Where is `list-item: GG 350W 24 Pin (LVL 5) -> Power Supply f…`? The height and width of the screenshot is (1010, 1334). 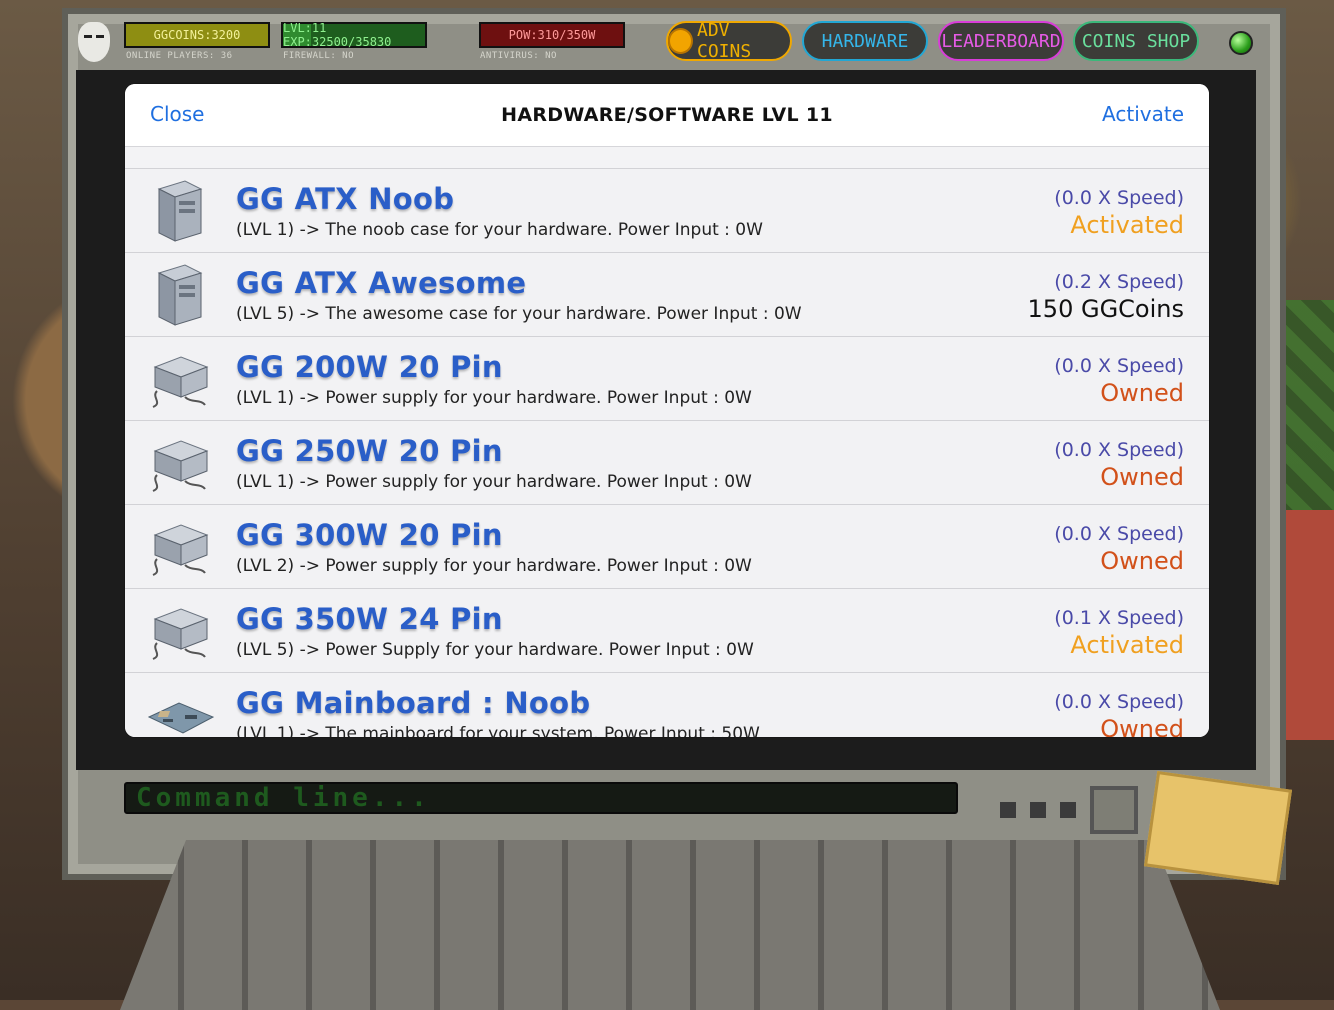 list-item: GG 350W 24 Pin (LVL 5) -> Power Supply f… is located at coordinates (667, 631).